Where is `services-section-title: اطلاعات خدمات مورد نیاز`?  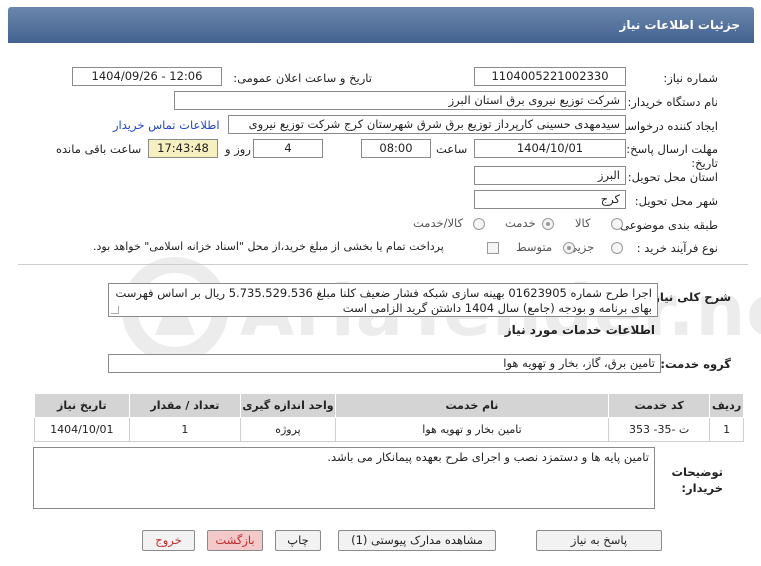 services-section-title: اطلاعات خدمات مورد نیاز is located at coordinates (579, 330).